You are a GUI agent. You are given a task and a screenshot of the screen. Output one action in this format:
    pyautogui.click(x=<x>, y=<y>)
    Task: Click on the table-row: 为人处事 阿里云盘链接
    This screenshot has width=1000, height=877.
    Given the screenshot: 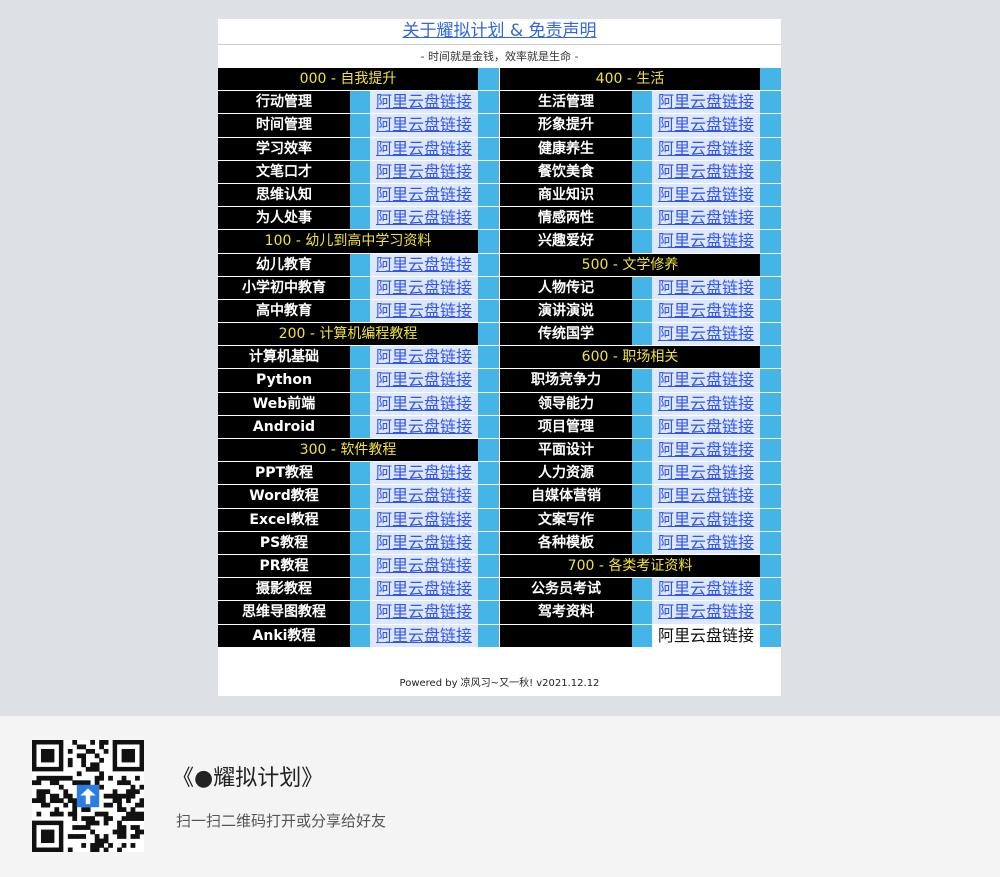 What is the action you would take?
    pyautogui.click(x=358, y=219)
    